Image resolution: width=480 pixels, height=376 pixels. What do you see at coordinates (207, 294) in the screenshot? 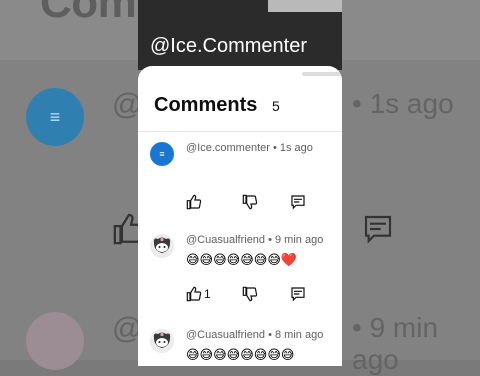
I see `like-count: 1` at bounding box center [207, 294].